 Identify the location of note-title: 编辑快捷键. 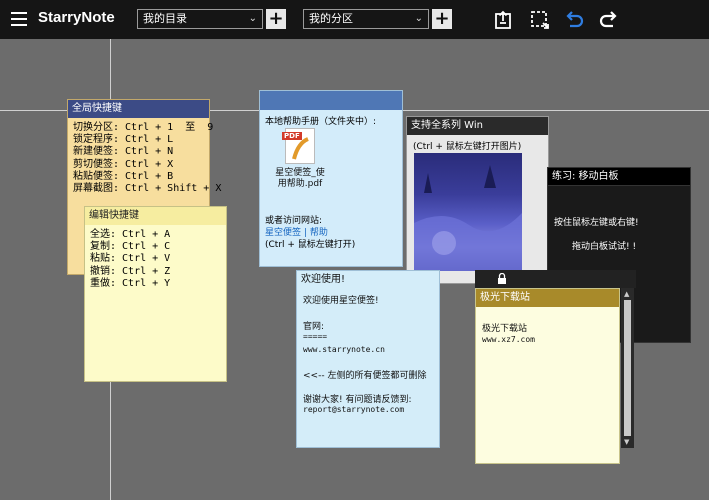
(155, 216).